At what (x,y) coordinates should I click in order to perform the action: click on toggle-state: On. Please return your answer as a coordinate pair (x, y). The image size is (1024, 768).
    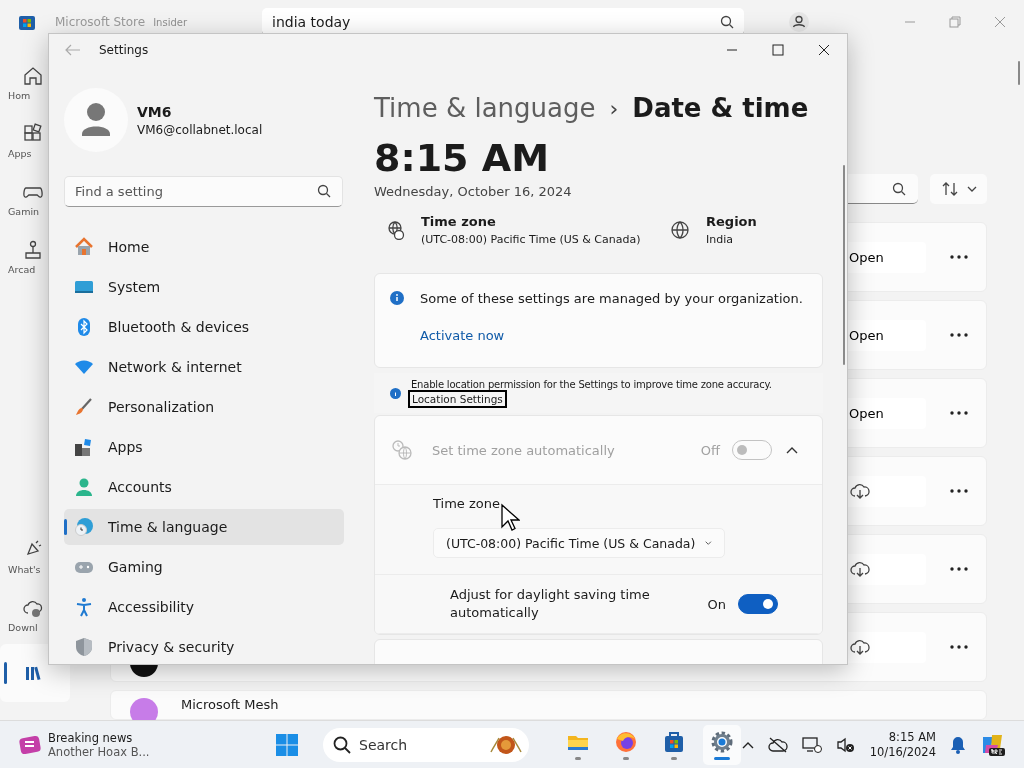
    Looking at the image, I should click on (716, 604).